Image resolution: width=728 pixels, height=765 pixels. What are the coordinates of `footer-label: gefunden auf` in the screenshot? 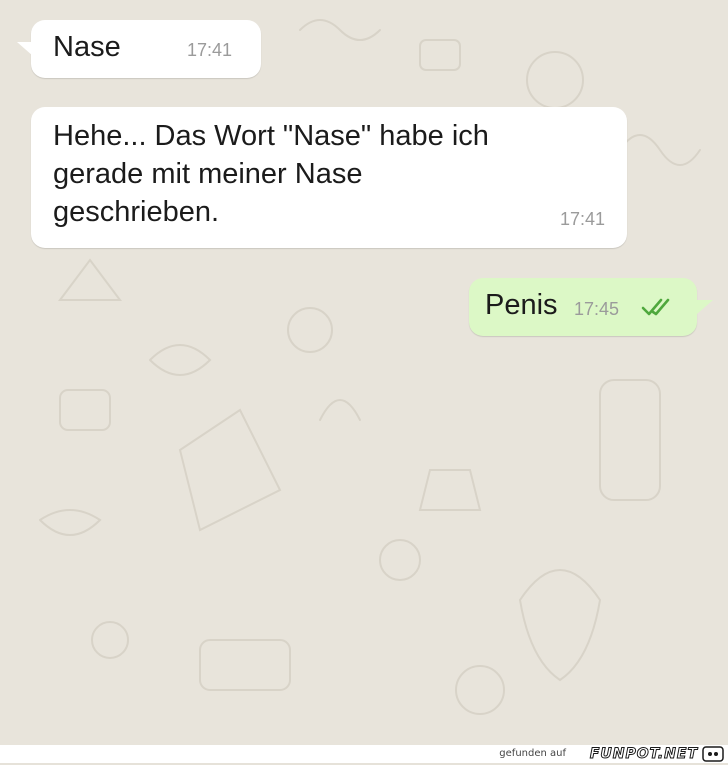 It's located at (532, 753).